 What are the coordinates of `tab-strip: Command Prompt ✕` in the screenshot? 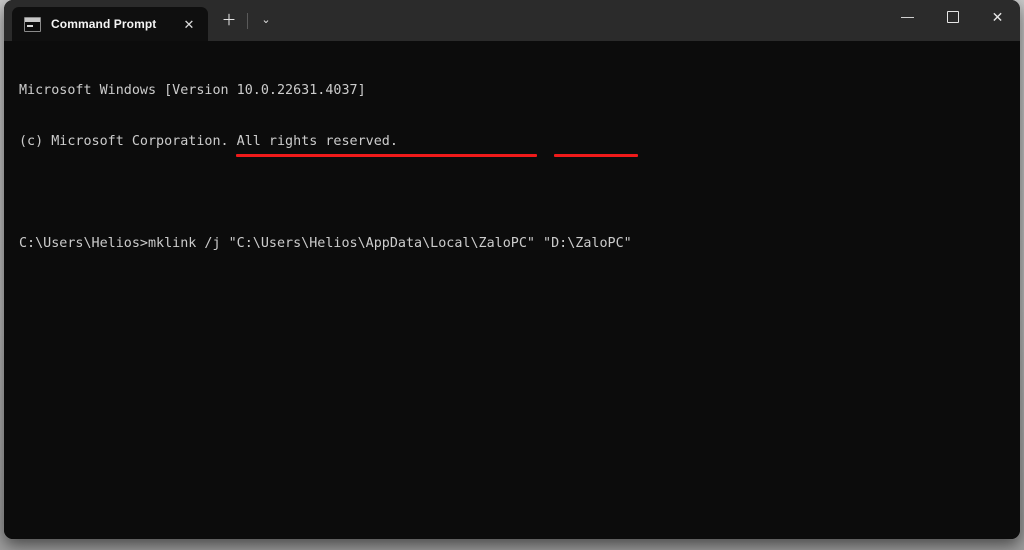 It's located at (106, 20).